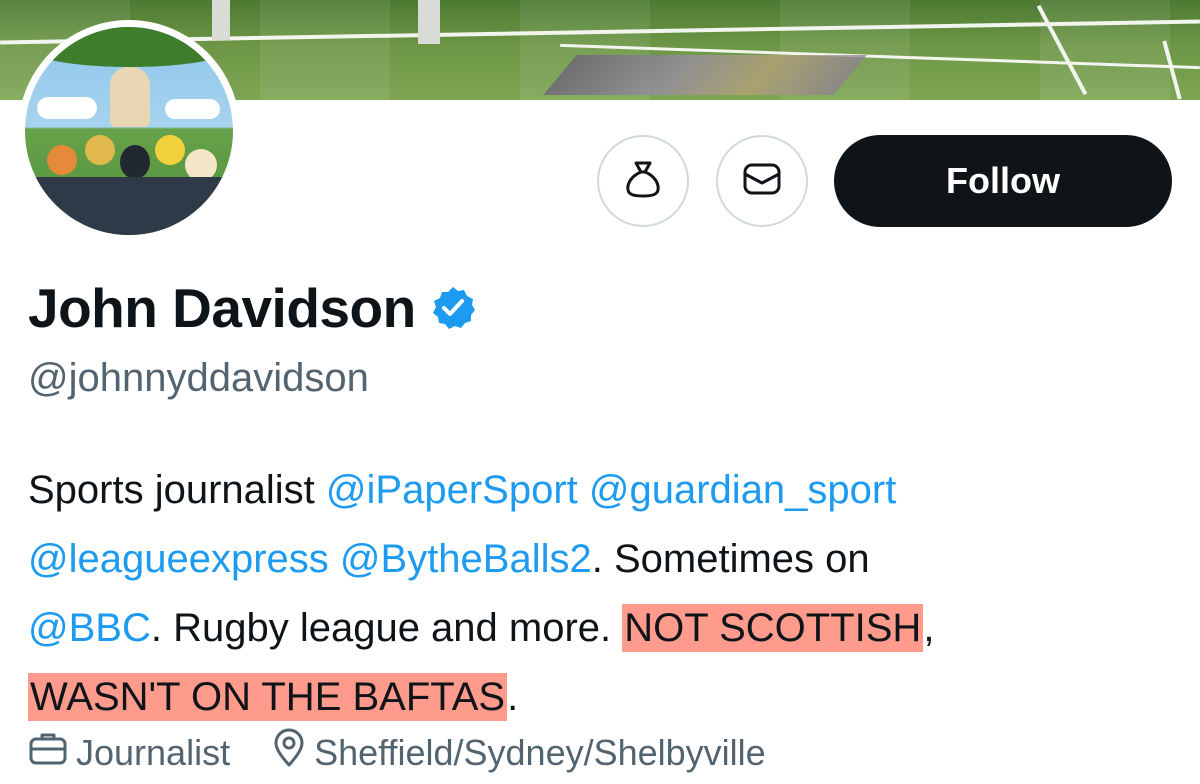 This screenshot has height=784, width=1200. I want to click on follow-button: Follow, so click(1003, 181).